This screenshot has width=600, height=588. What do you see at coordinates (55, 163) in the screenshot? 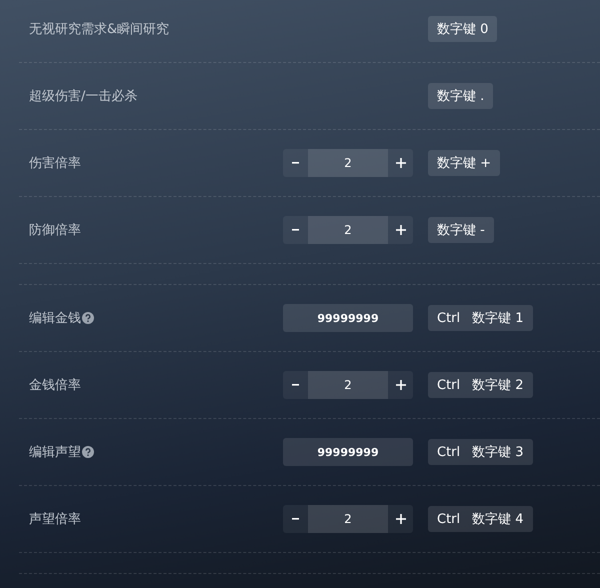
I see `option-label: 伤害倍率` at bounding box center [55, 163].